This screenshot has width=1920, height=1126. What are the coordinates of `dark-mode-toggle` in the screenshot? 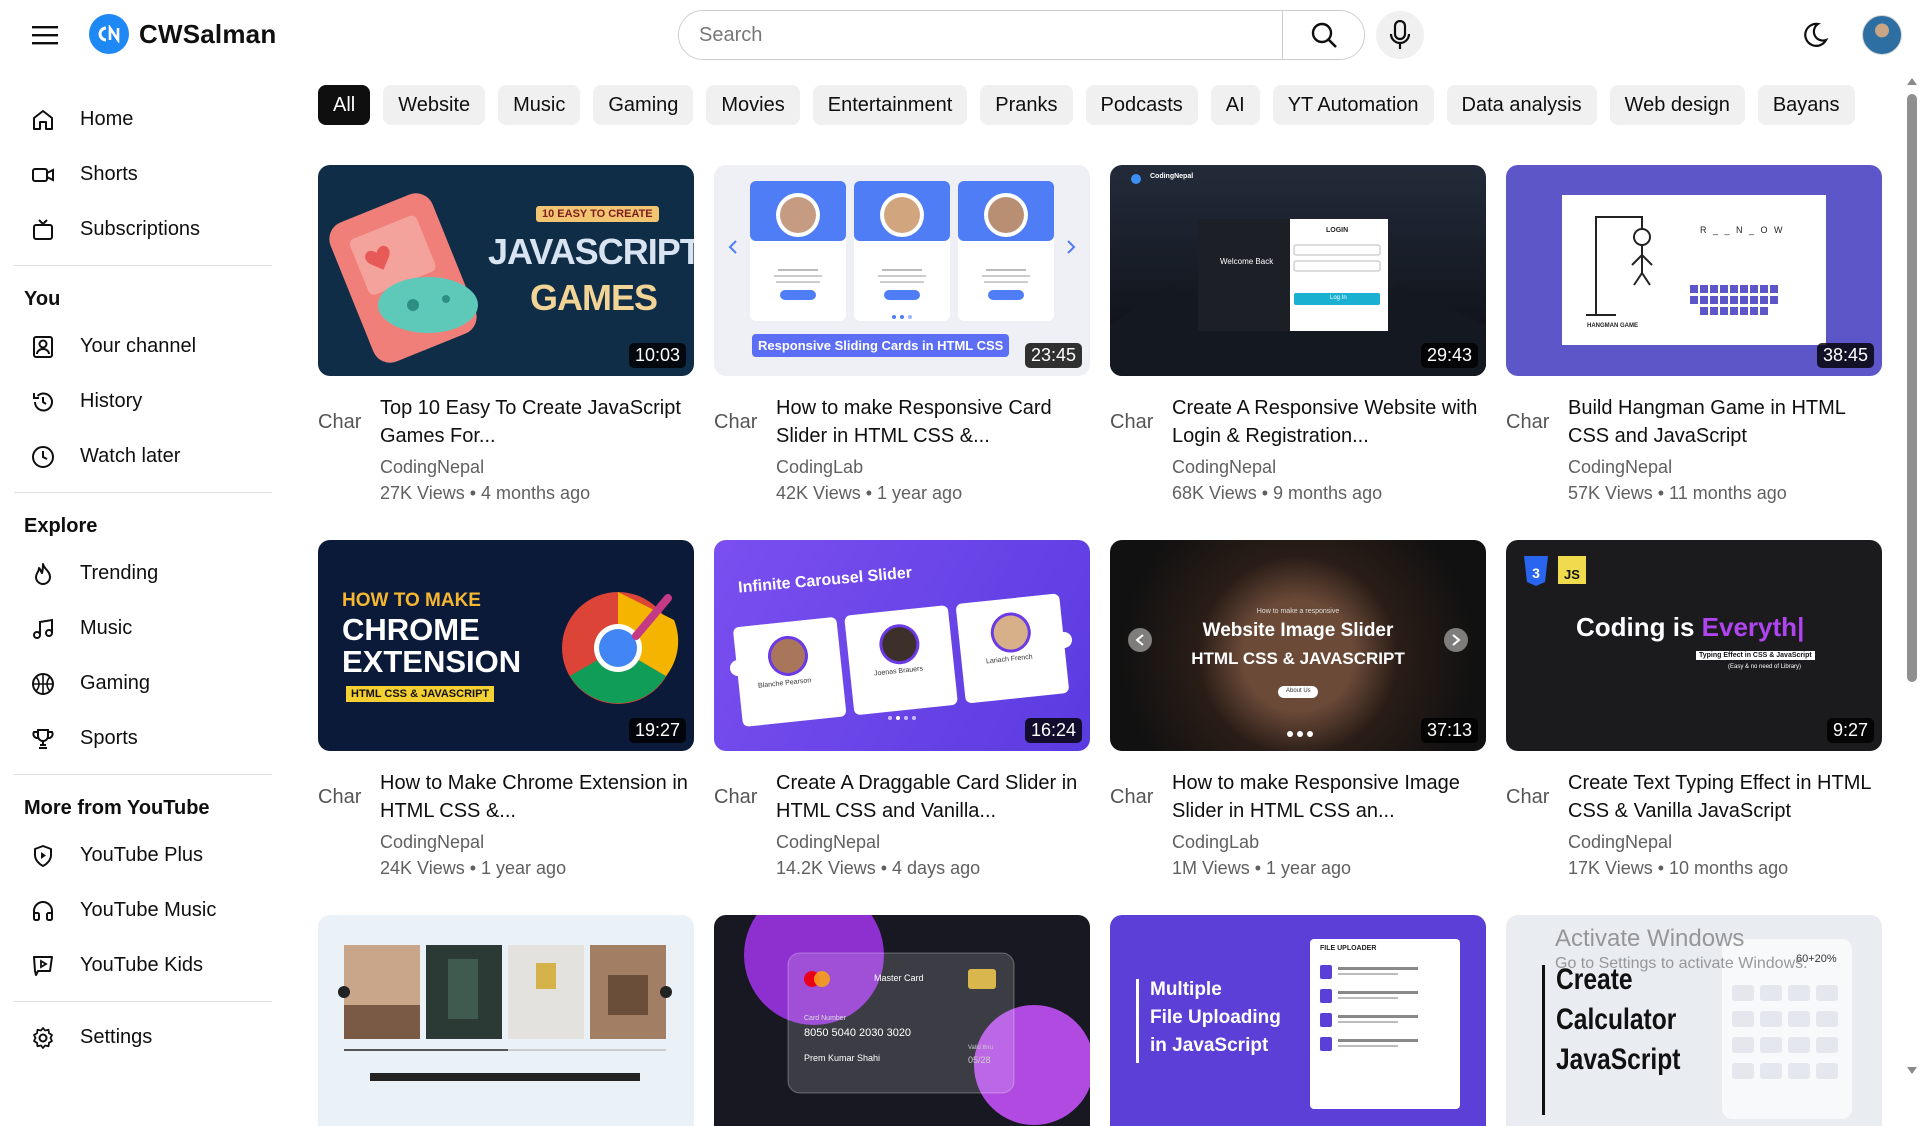 It's located at (1815, 35).